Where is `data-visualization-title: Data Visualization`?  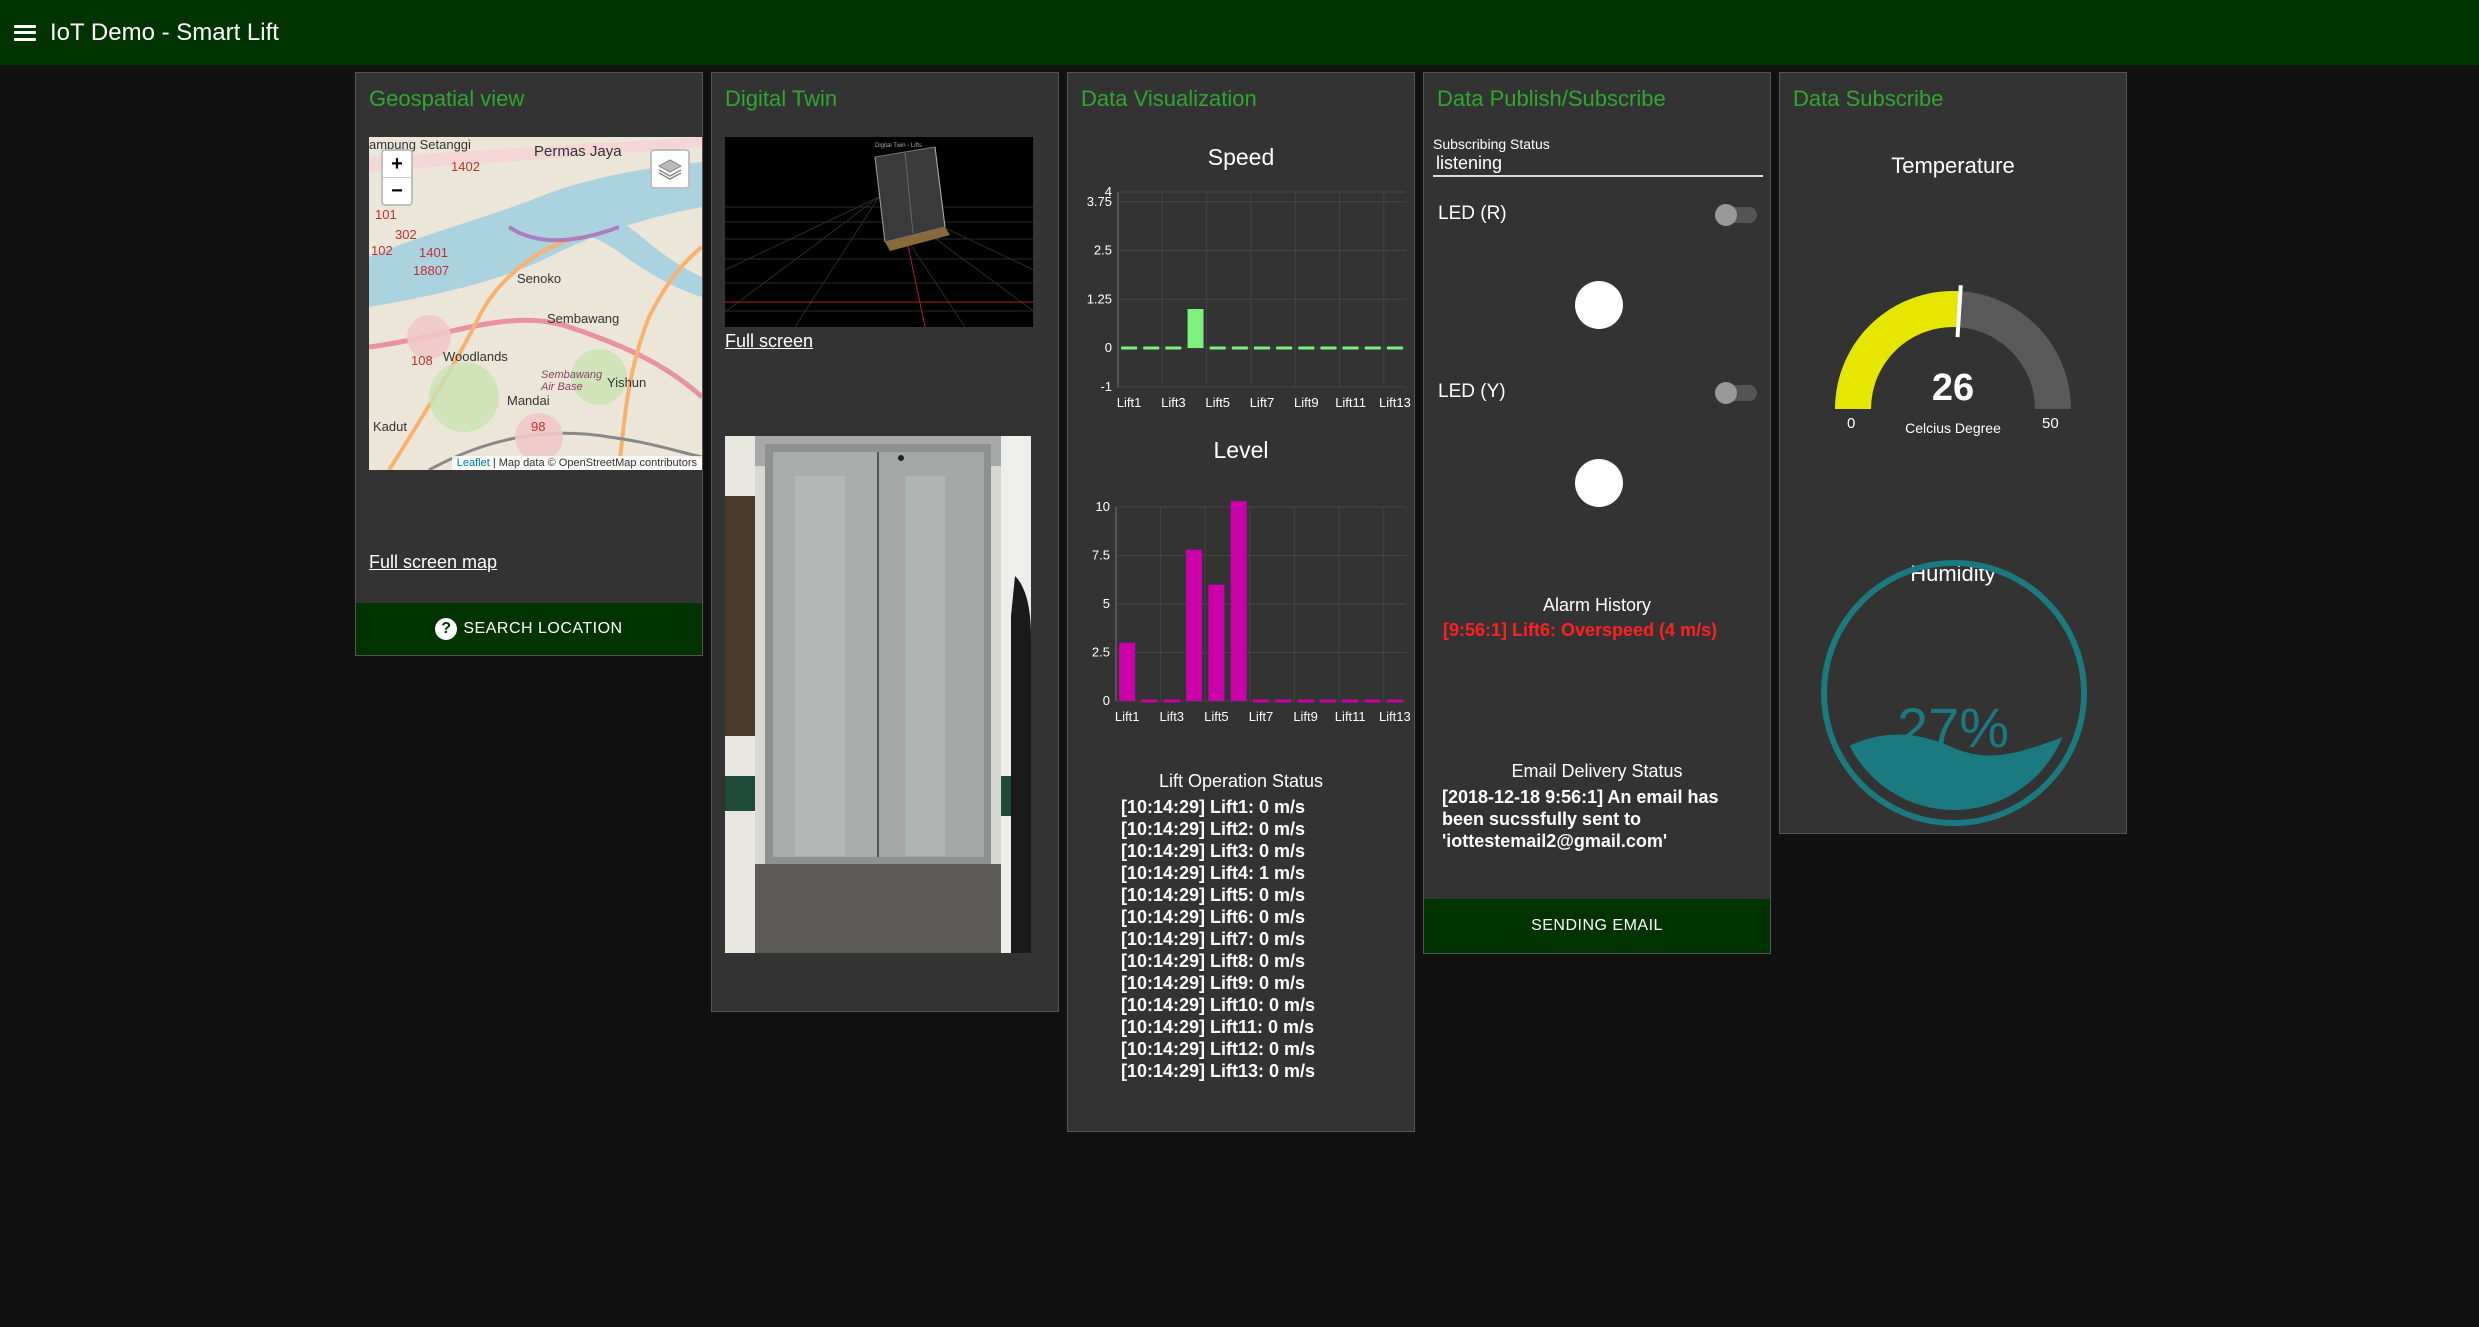
data-visualization-title: Data Visualization is located at coordinates (1169, 98).